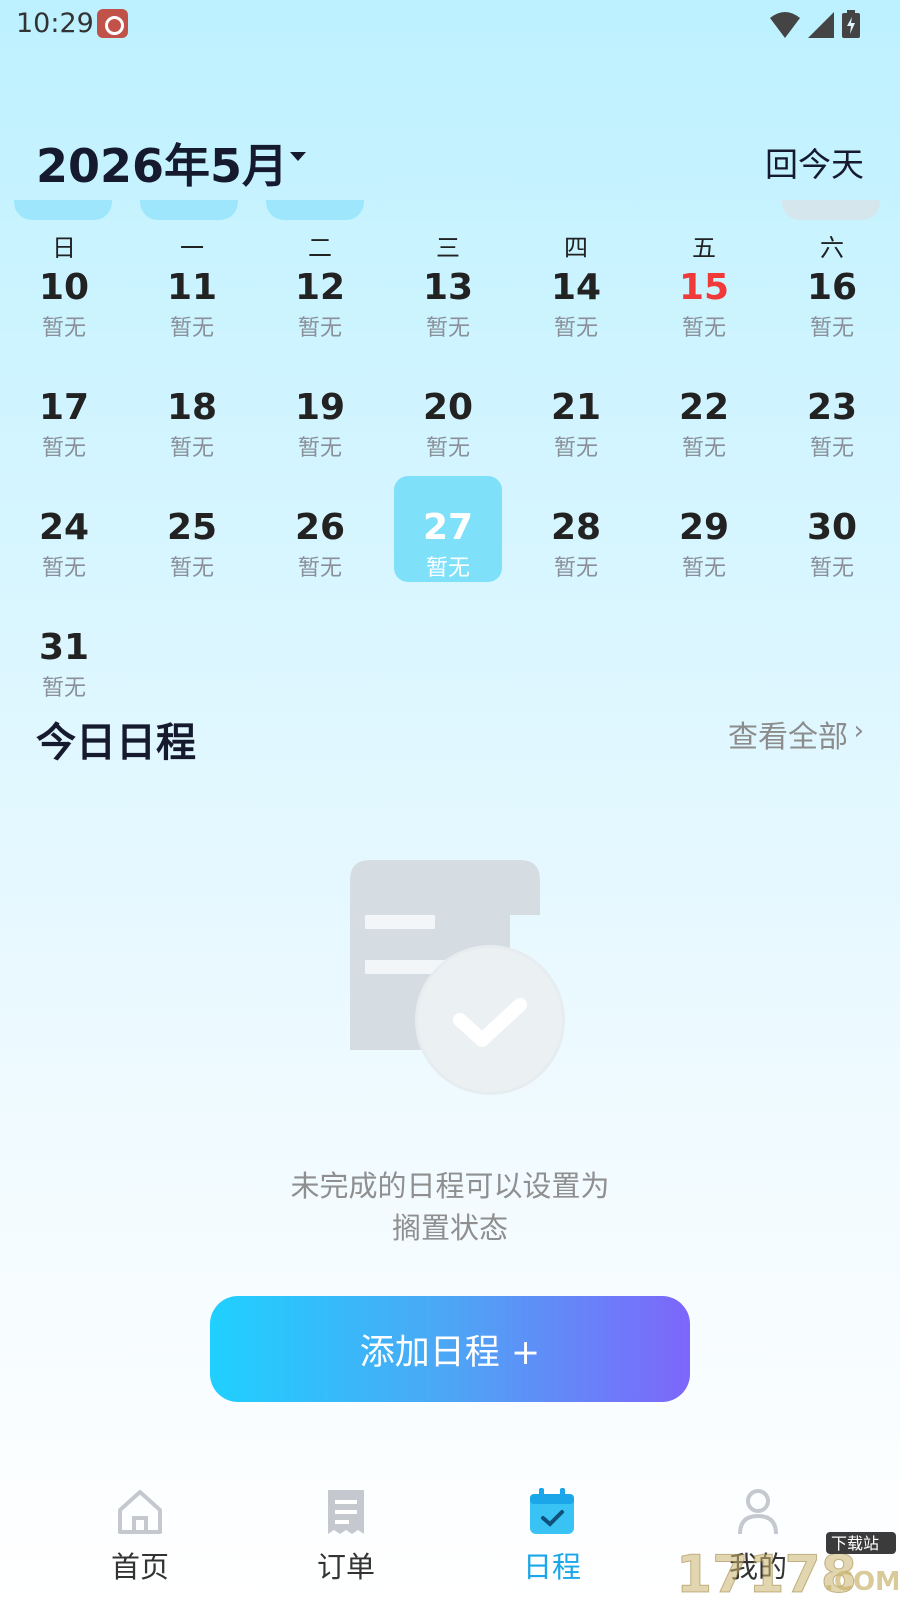 This screenshot has height=1600, width=900. I want to click on receipt-icon, so click(346, 1512).